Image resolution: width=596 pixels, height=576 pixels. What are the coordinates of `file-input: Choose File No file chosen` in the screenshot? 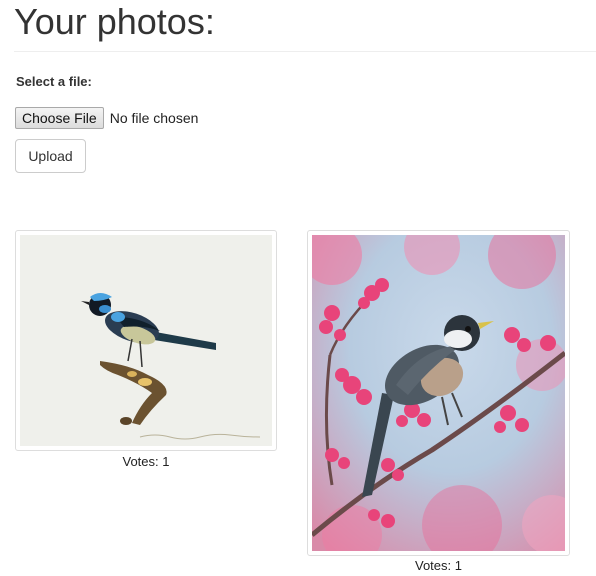 It's located at (106, 118).